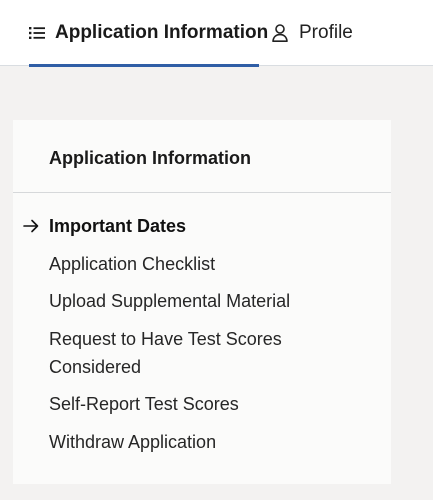  I want to click on sidebar-item-self-report-test-scores: Self-Report Test Scores, so click(161, 404).